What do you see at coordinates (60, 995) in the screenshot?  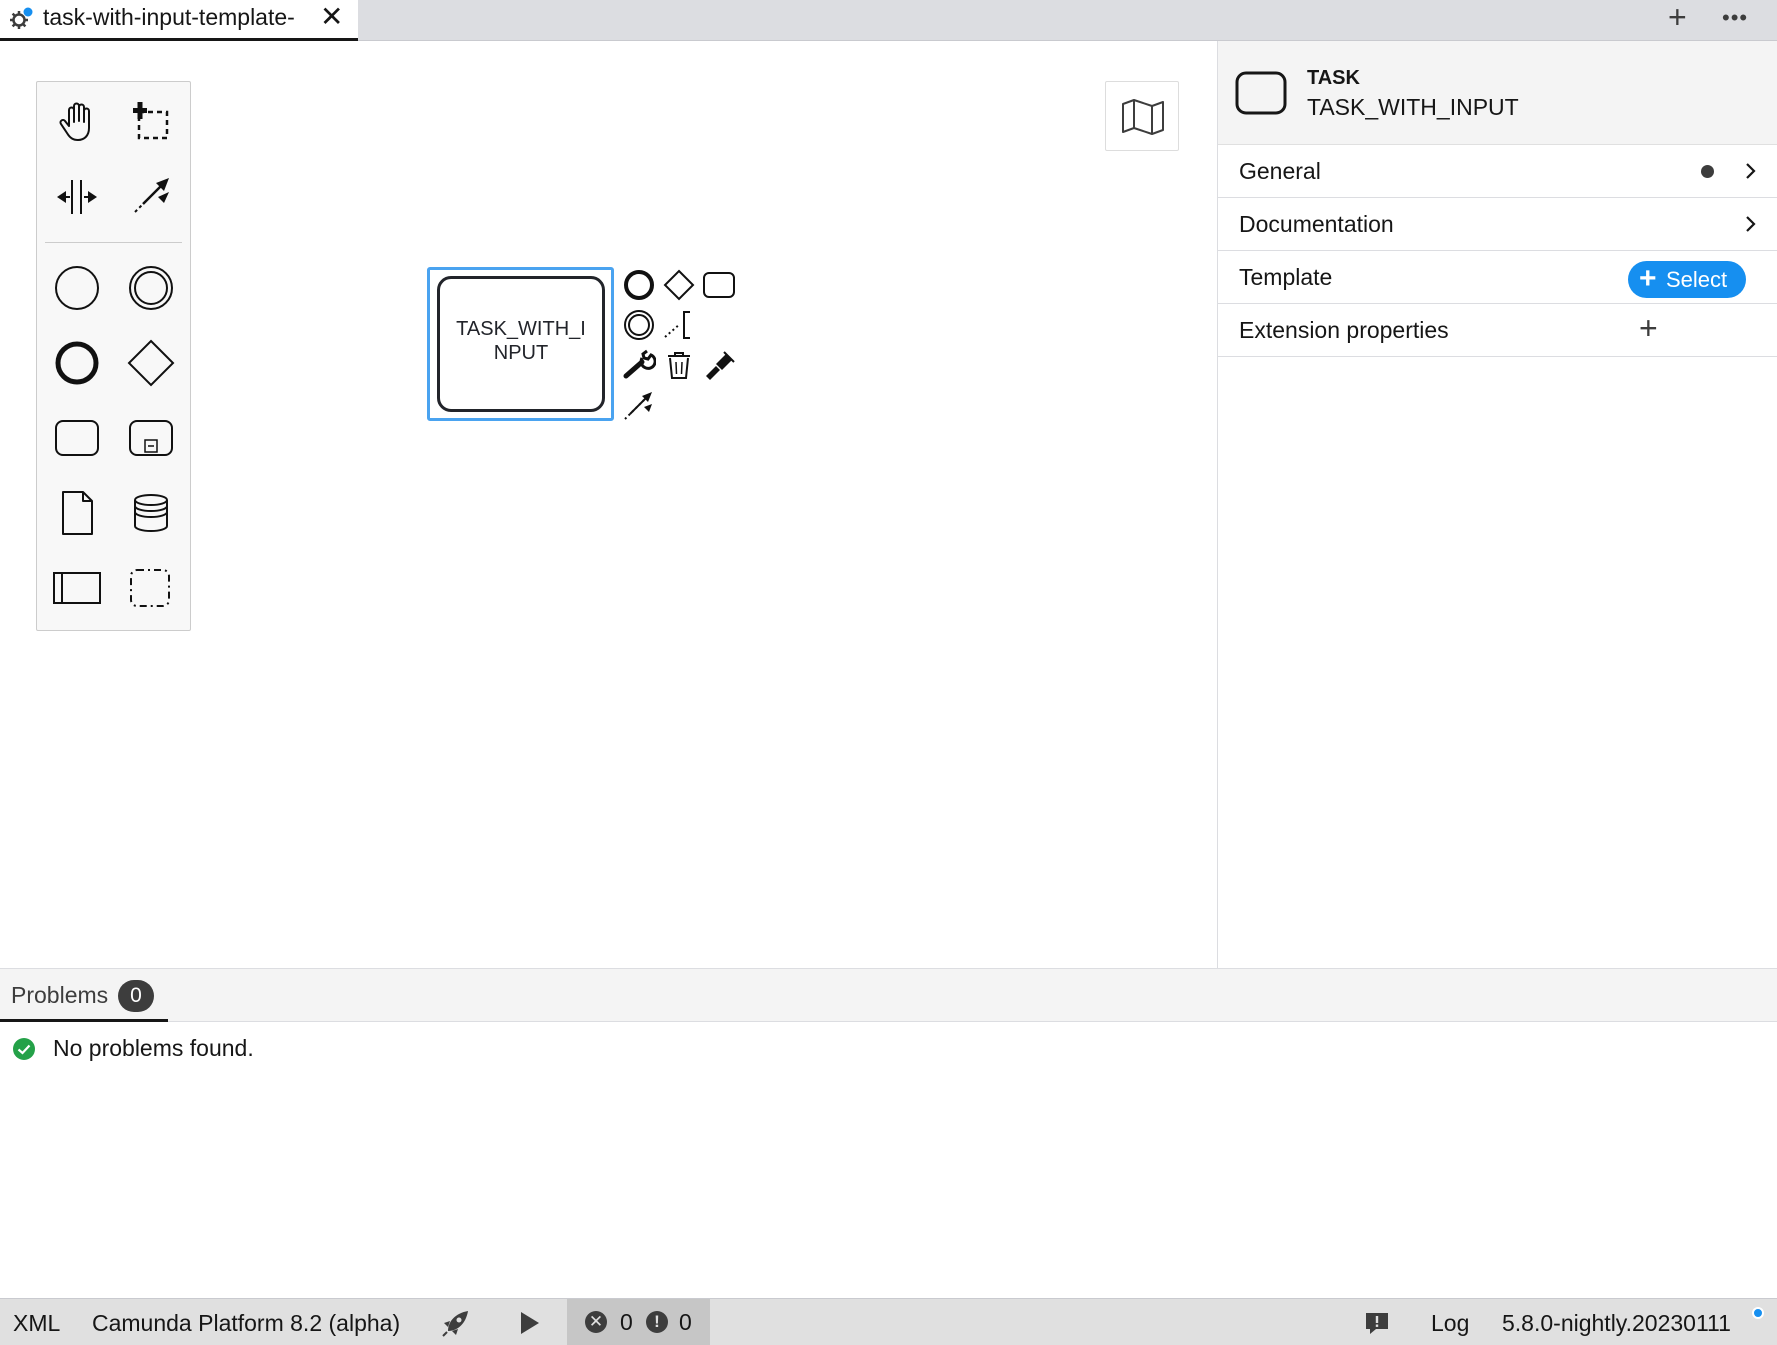 I see `problems-tab-label: Problems` at bounding box center [60, 995].